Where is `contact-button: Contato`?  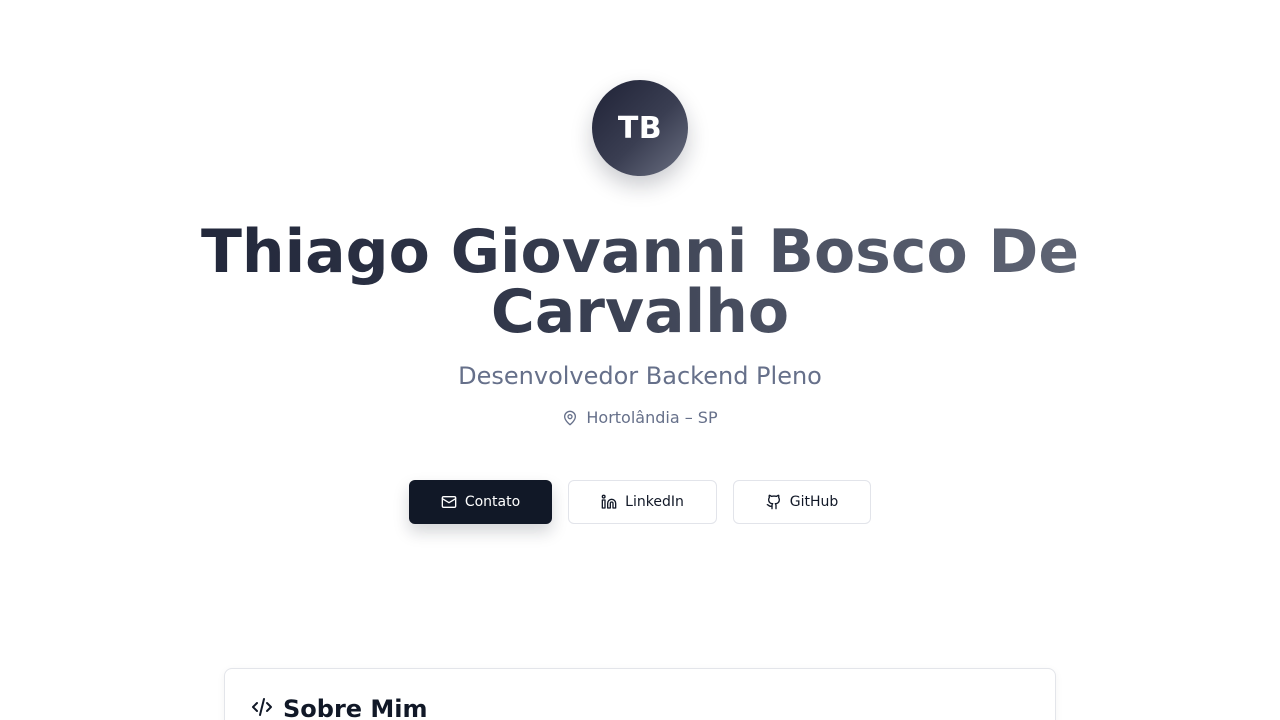 contact-button: Contato is located at coordinates (480, 502).